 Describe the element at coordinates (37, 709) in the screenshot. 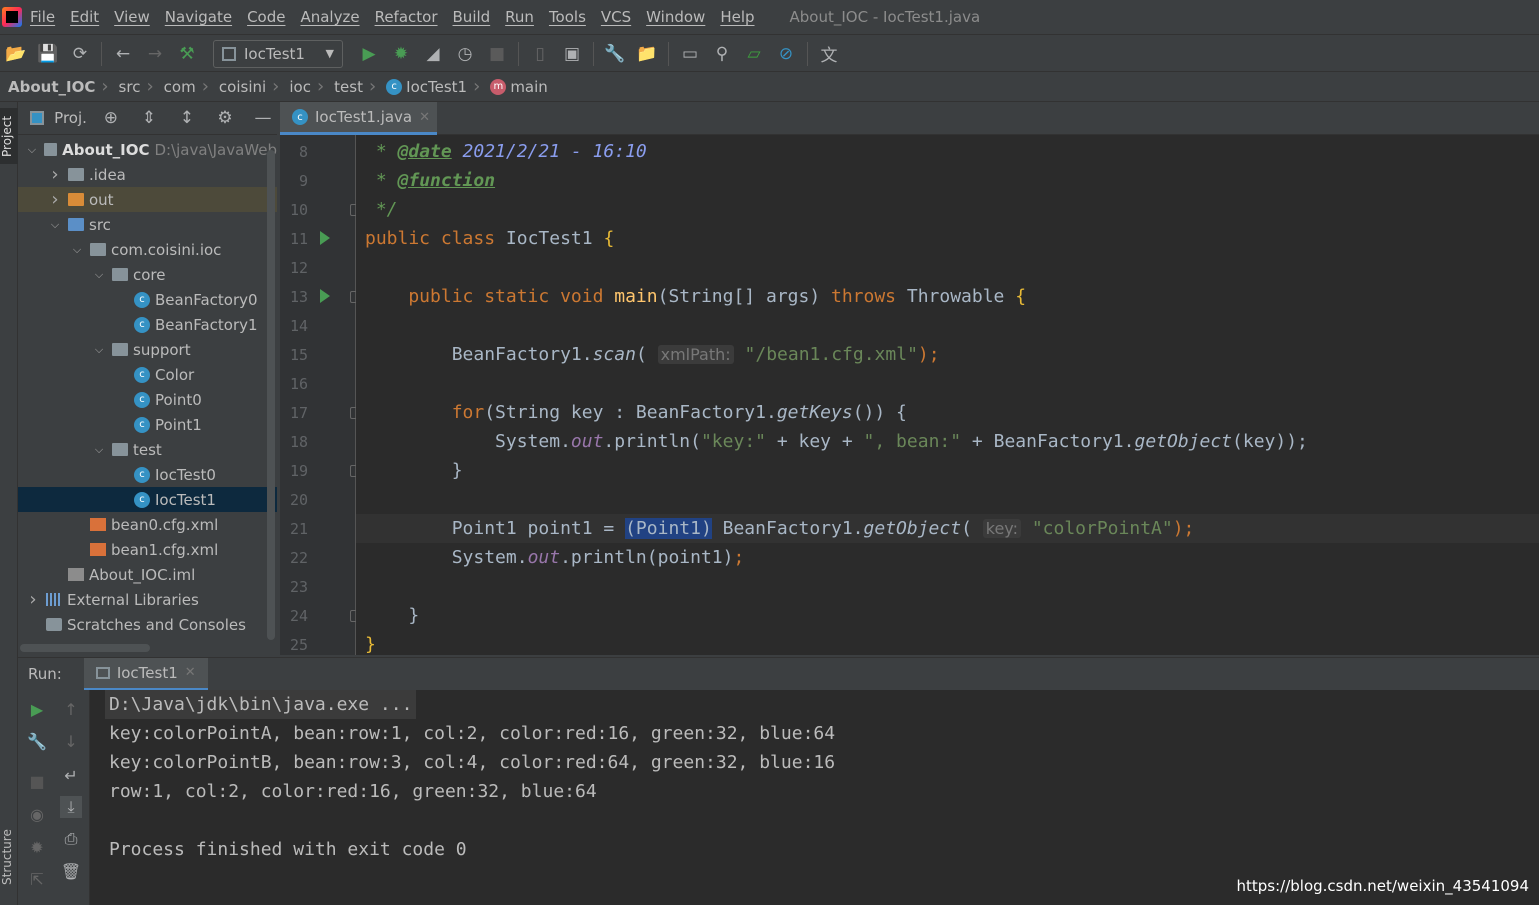

I see `rerun-icon: ▶` at that location.